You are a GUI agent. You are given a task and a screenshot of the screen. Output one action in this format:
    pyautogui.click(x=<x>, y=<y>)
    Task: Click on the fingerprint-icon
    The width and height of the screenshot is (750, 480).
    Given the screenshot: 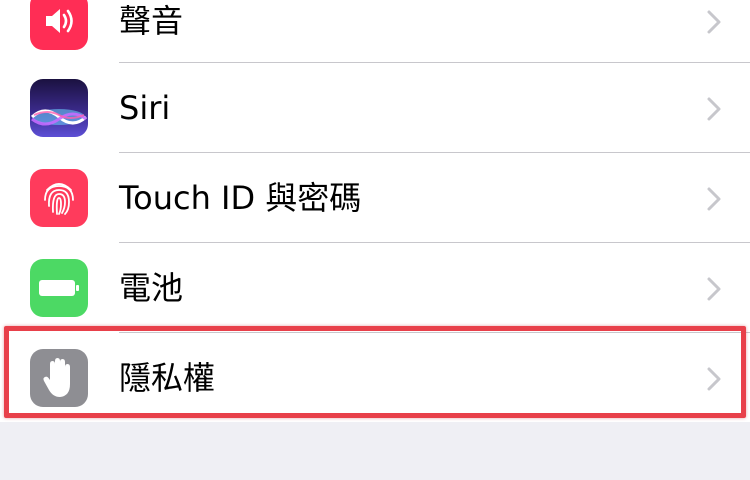 What is the action you would take?
    pyautogui.click(x=59, y=198)
    